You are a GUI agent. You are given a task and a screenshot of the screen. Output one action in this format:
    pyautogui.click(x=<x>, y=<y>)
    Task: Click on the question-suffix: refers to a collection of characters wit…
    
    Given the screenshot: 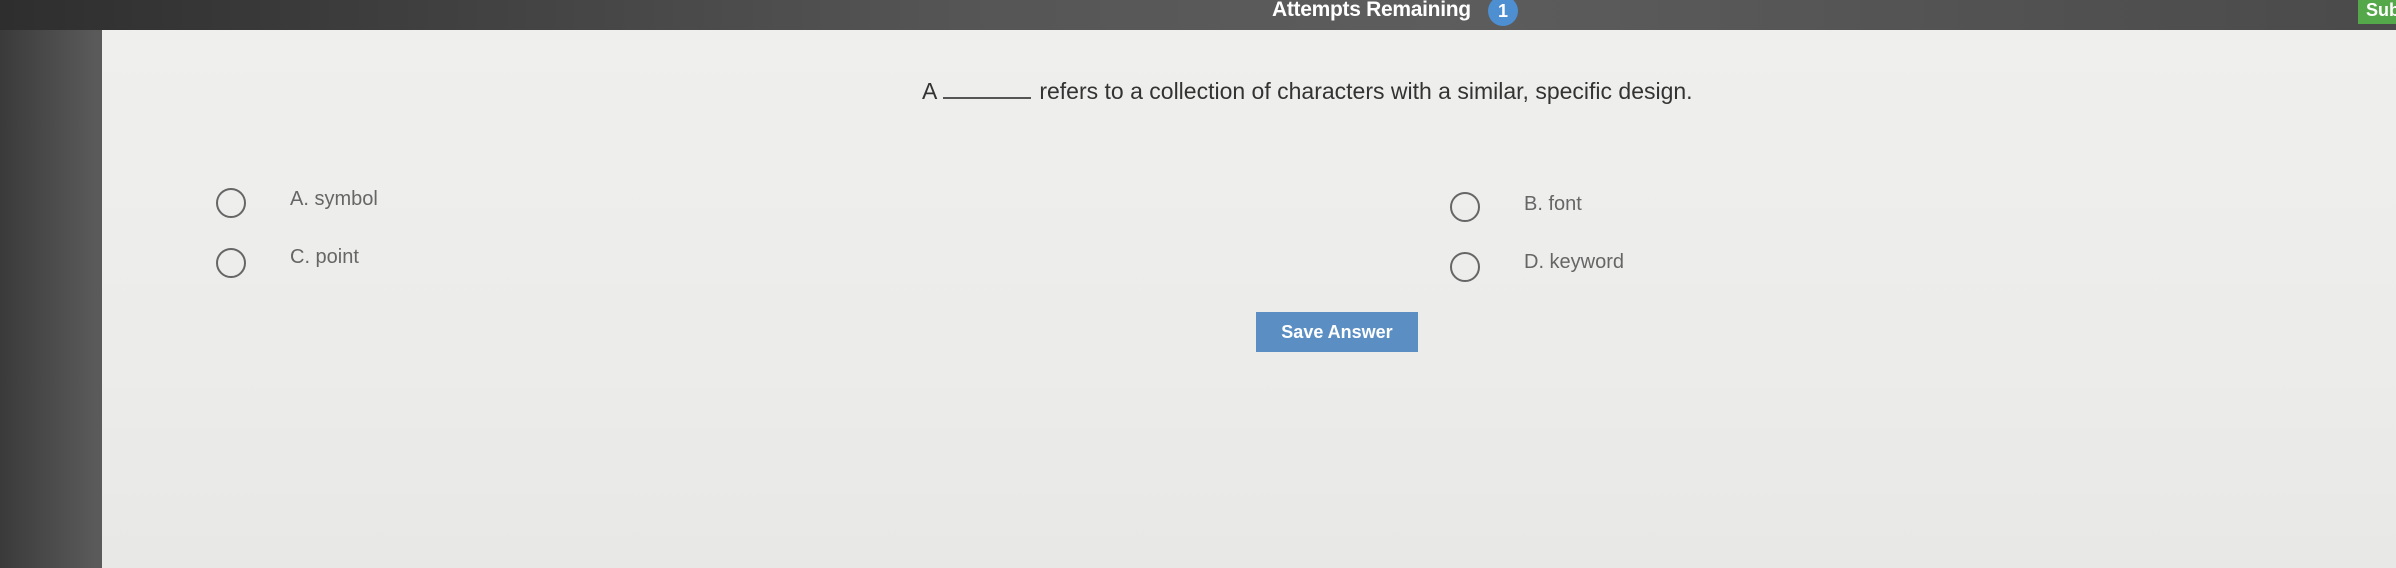 What is the action you would take?
    pyautogui.click(x=1366, y=91)
    